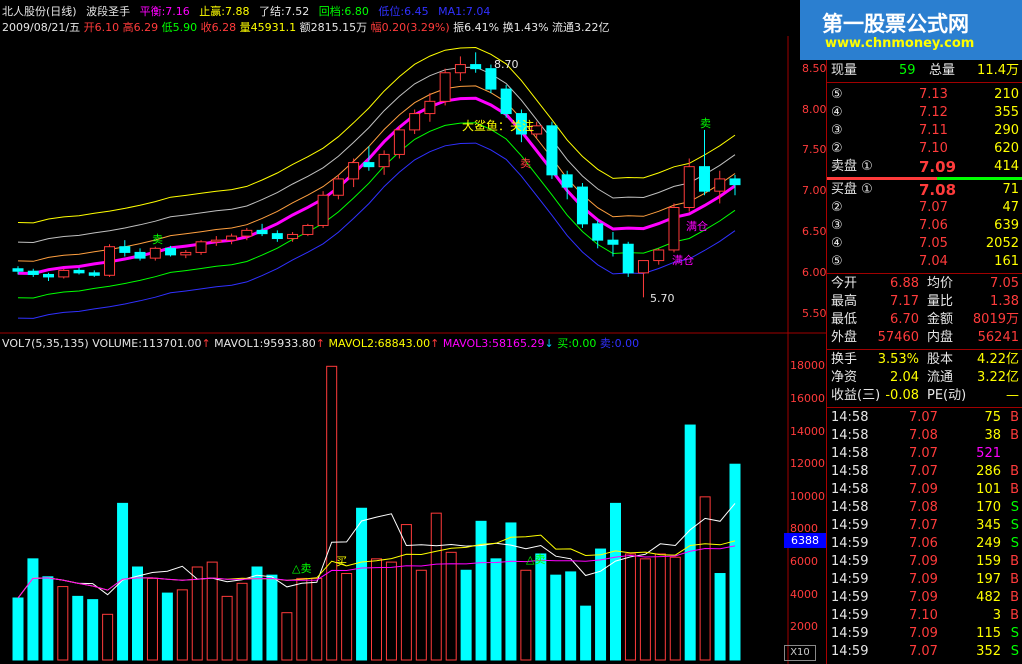 This screenshot has width=1022, height=664. I want to click on volume-tick: 14000, so click(807, 431).